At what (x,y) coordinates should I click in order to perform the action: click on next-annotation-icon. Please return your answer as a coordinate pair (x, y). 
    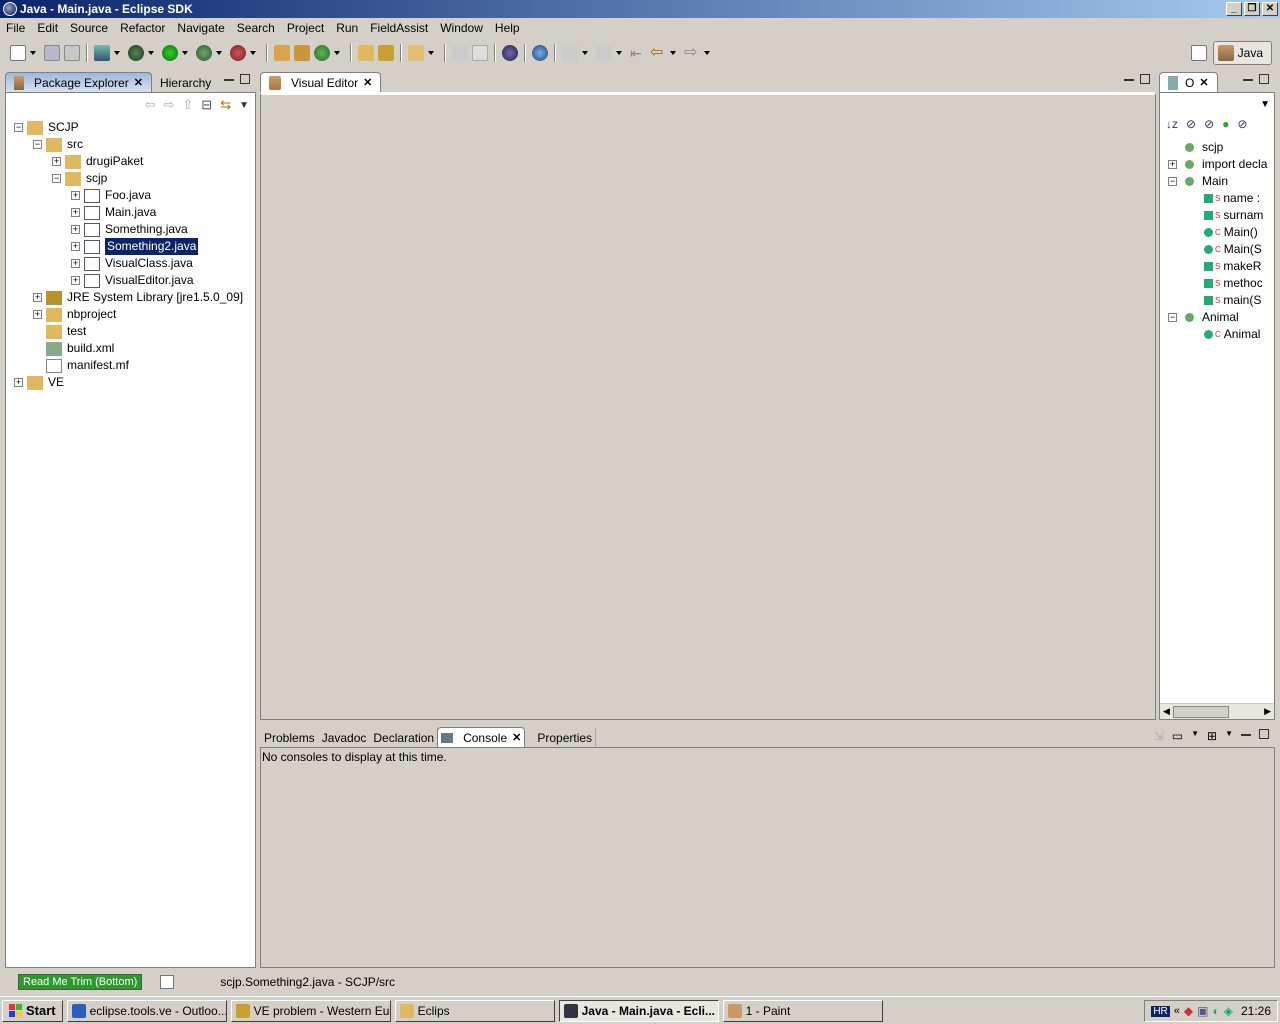
    Looking at the image, I should click on (570, 53).